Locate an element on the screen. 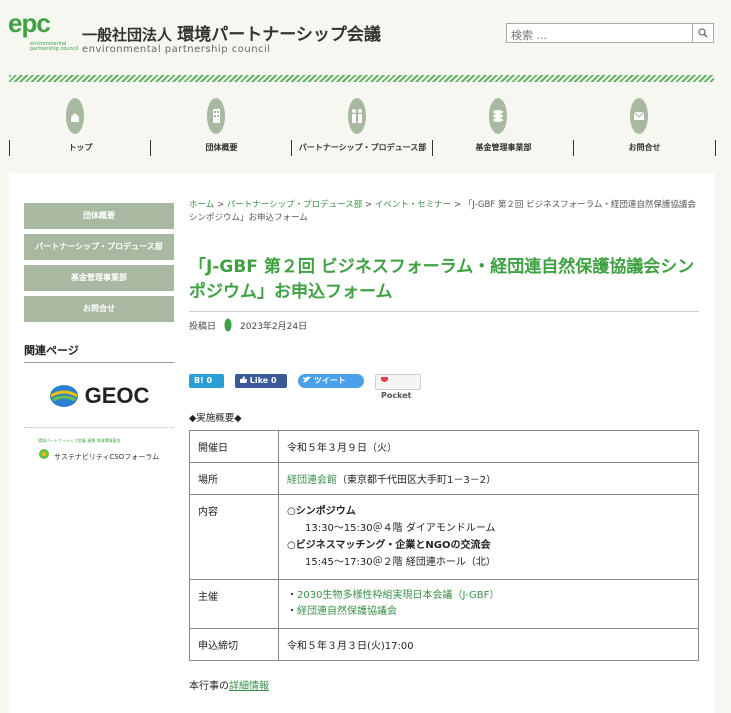  date-label: 投稿日 is located at coordinates (203, 326).